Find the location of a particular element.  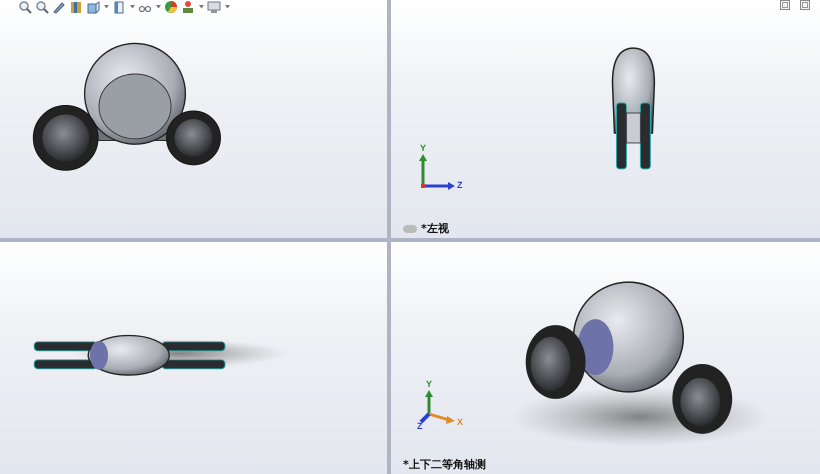

view-name-label: *左视 is located at coordinates (435, 228).